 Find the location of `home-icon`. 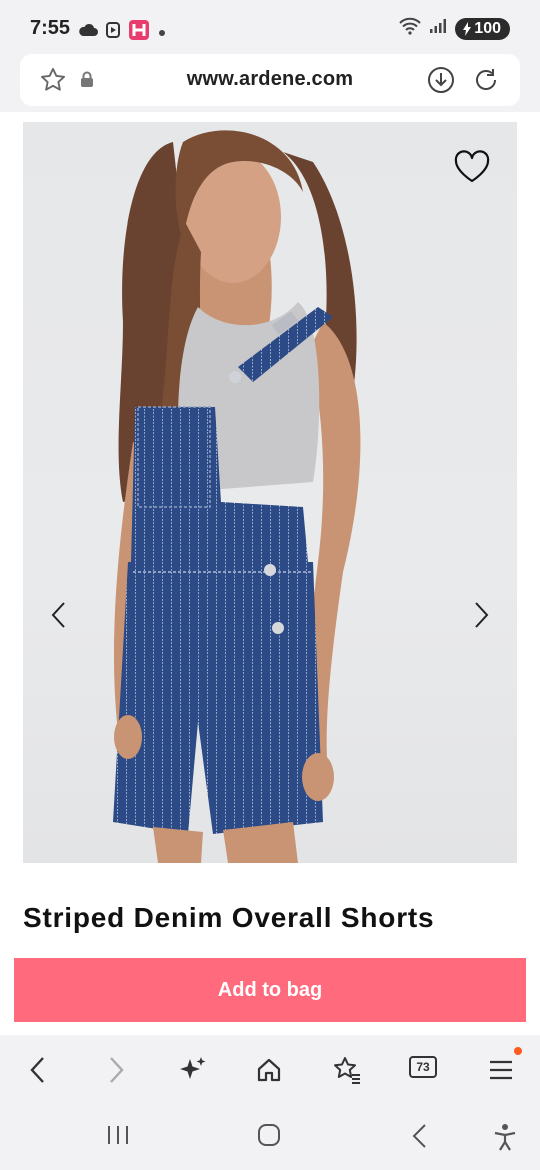

home-icon is located at coordinates (269, 1070).